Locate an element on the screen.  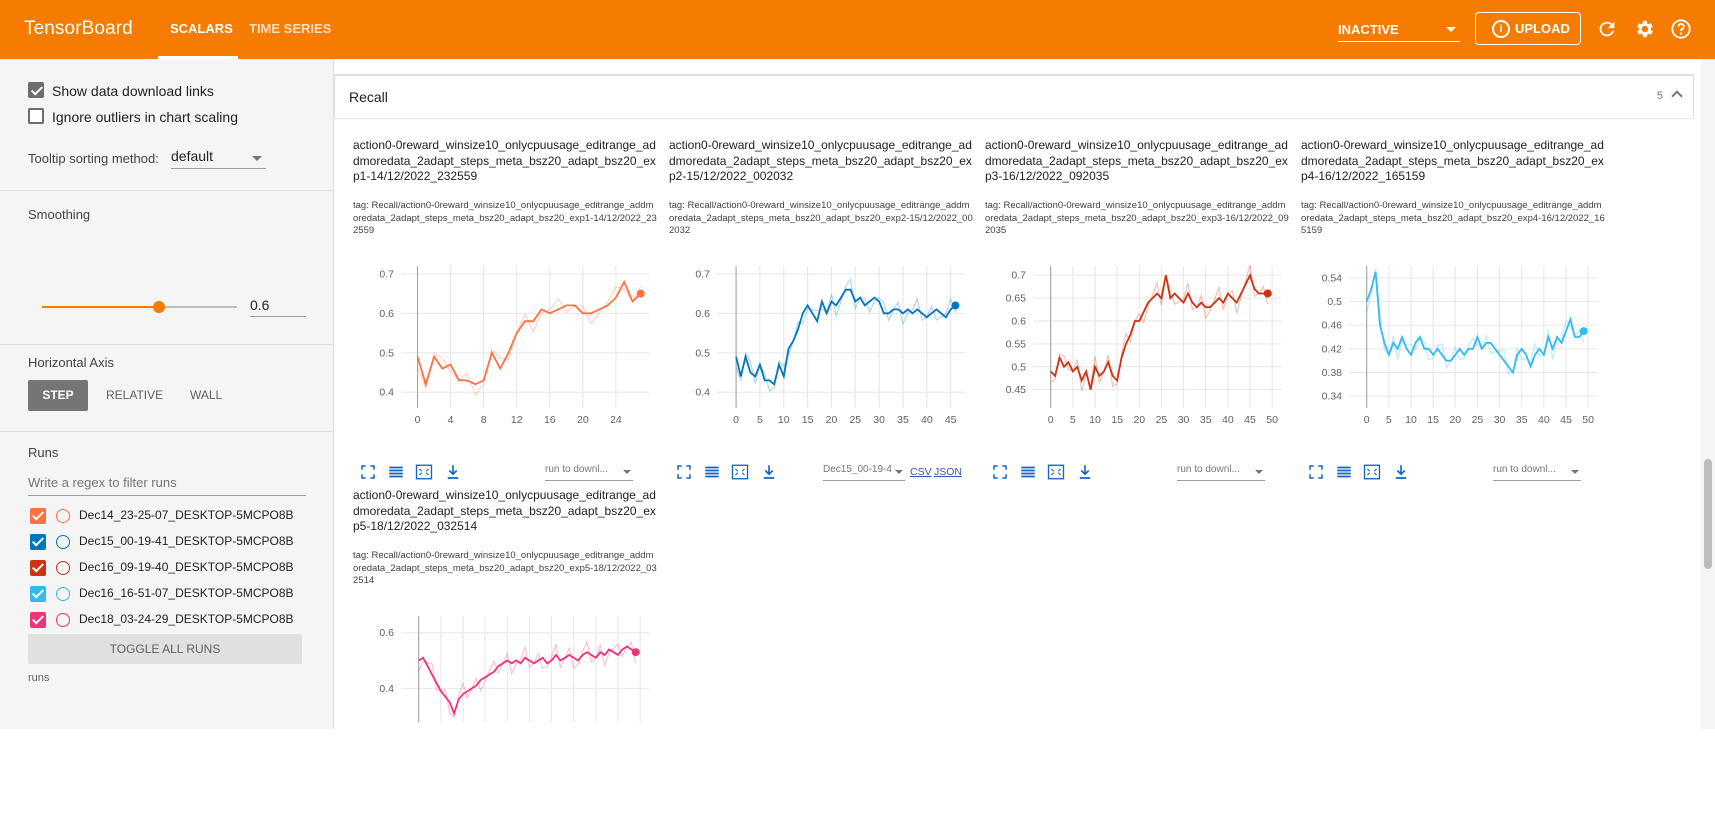
axis-step-button: STEP is located at coordinates (58, 395).